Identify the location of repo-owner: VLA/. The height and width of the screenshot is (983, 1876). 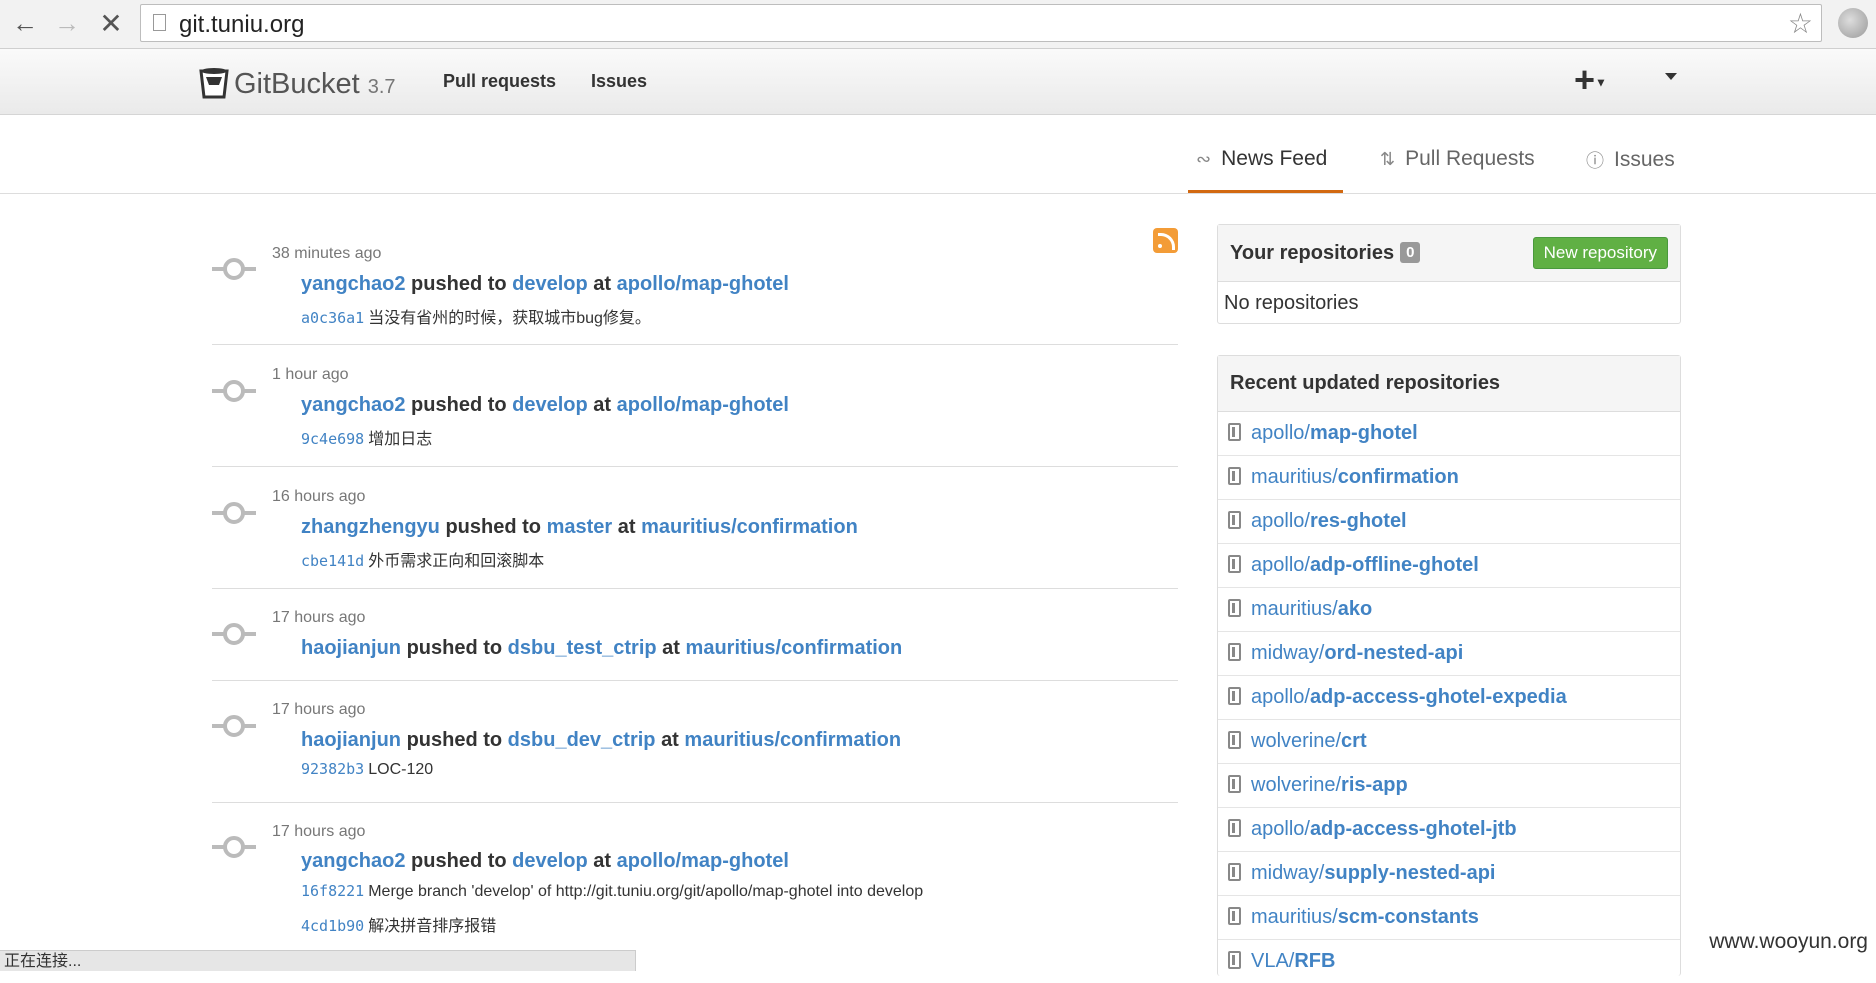
(1273, 961).